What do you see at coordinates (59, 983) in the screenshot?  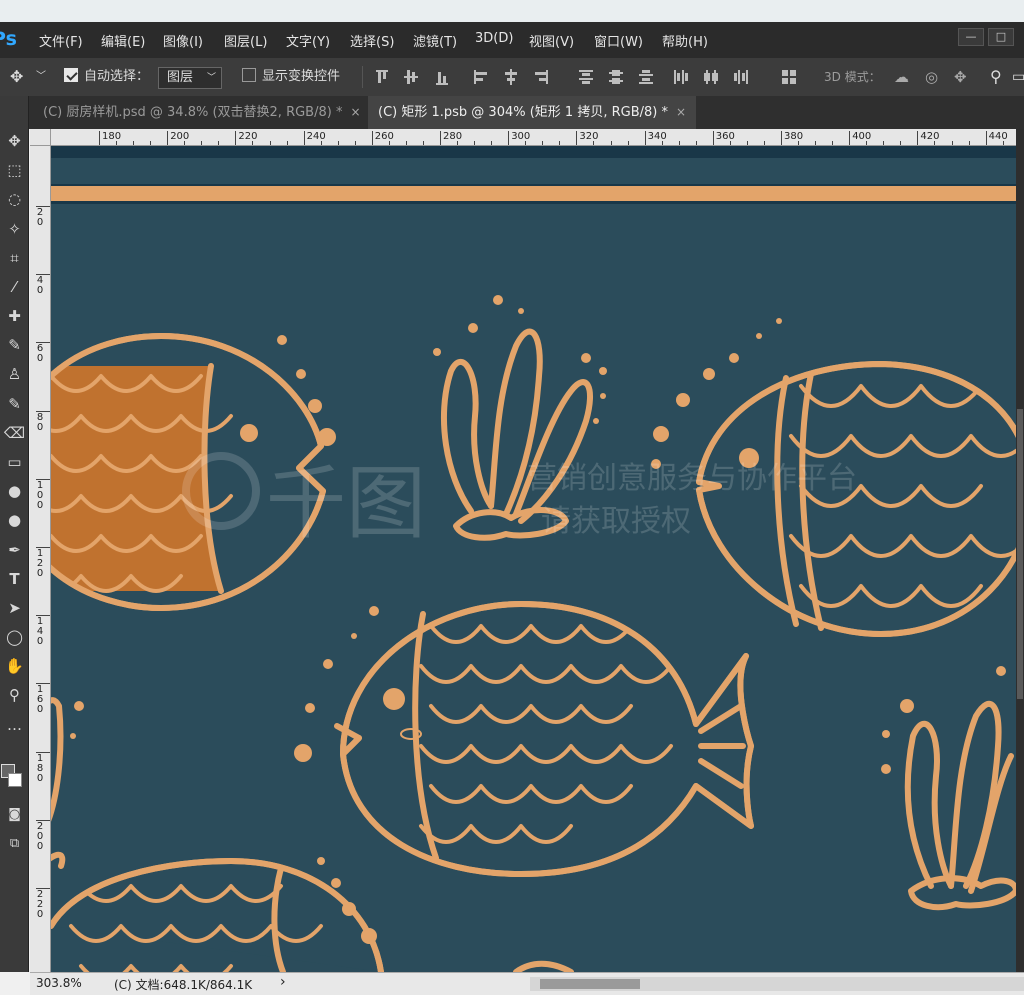 I see `zoom-level: 303.8%` at bounding box center [59, 983].